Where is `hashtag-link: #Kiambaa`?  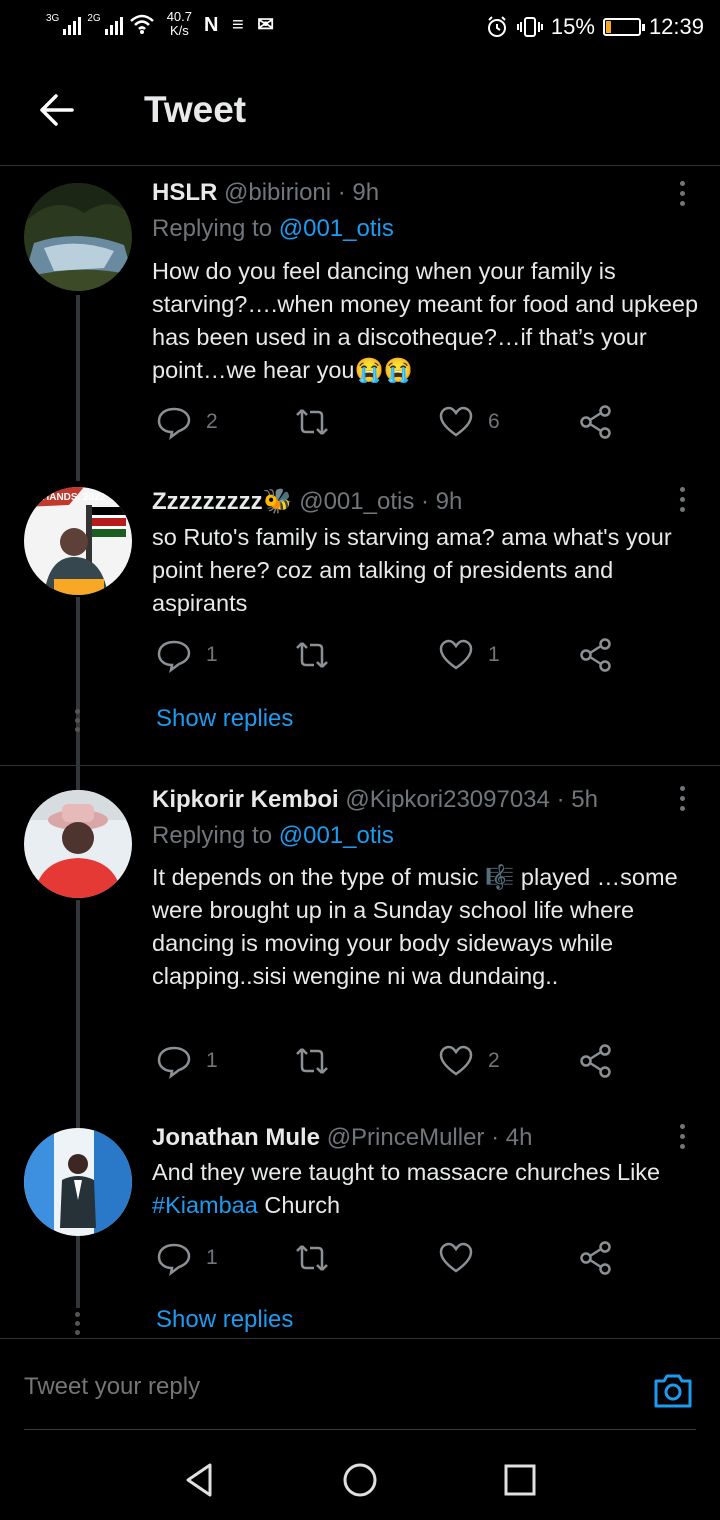 hashtag-link: #Kiambaa is located at coordinates (205, 1205).